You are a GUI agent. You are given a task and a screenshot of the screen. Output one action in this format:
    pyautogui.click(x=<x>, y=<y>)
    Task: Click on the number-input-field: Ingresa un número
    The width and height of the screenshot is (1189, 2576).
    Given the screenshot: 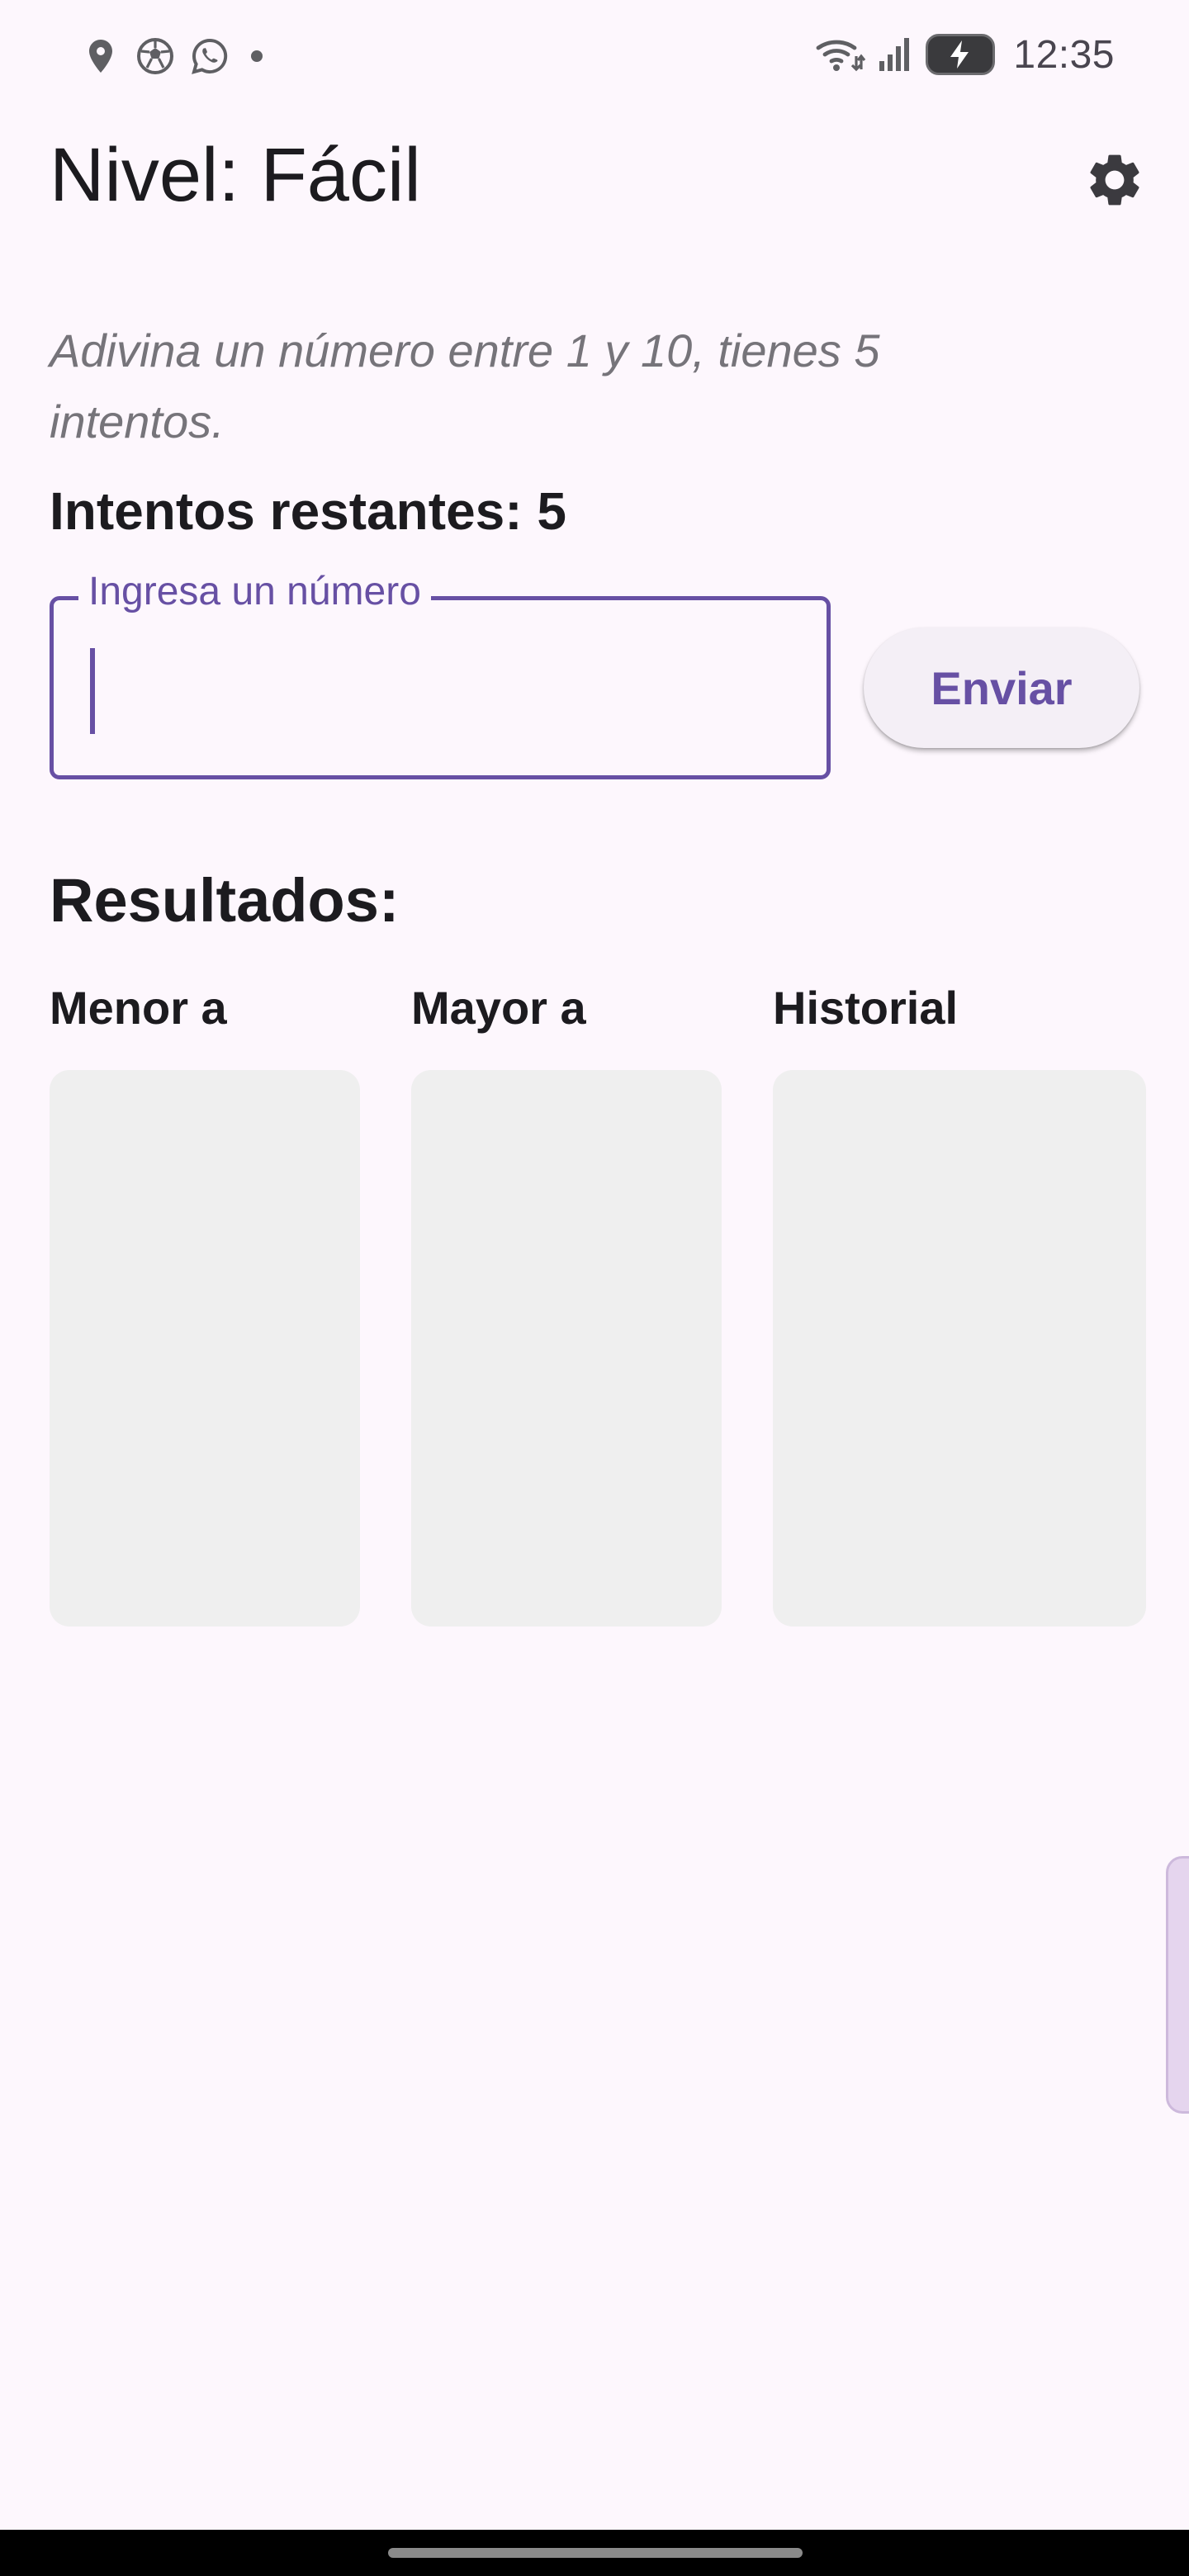 What is the action you would take?
    pyautogui.click(x=440, y=674)
    